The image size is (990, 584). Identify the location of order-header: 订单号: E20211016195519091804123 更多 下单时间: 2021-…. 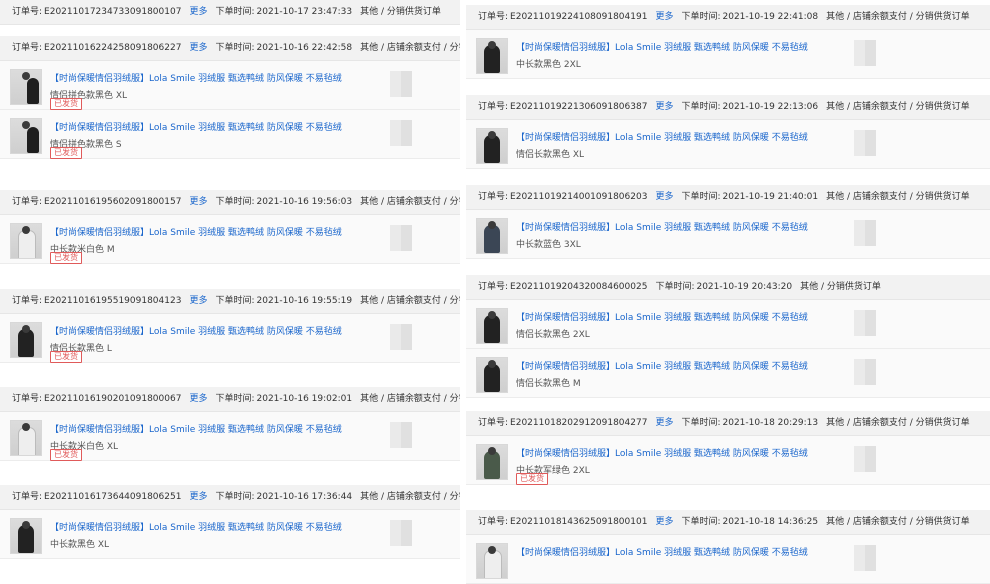
(230, 301).